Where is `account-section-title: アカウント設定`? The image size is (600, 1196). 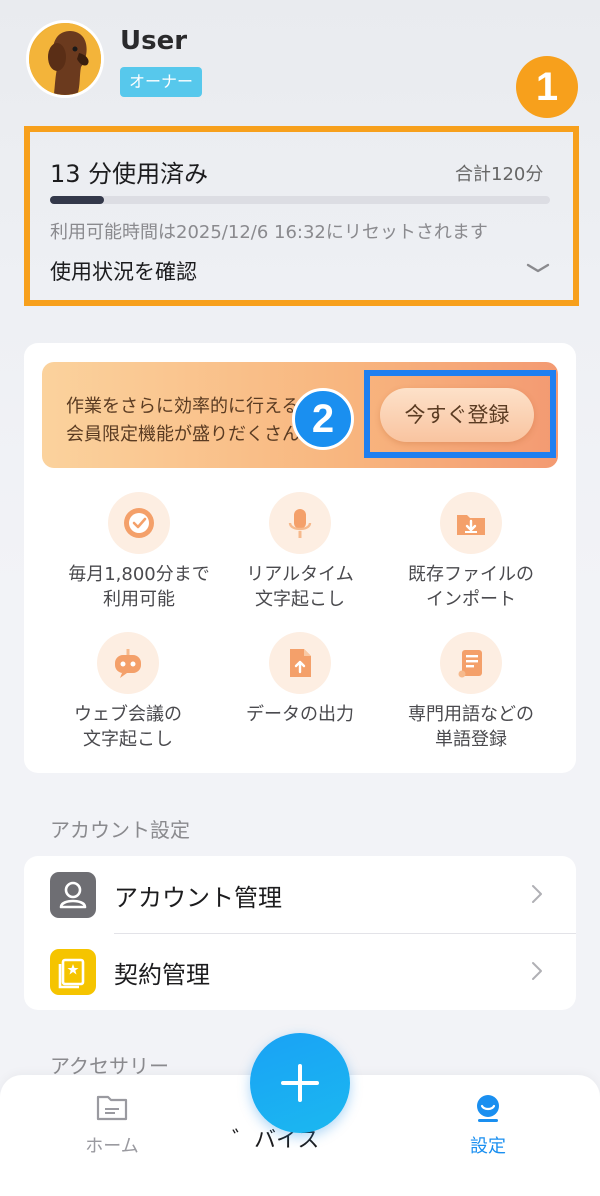
account-section-title: アカウント設定 is located at coordinates (120, 830).